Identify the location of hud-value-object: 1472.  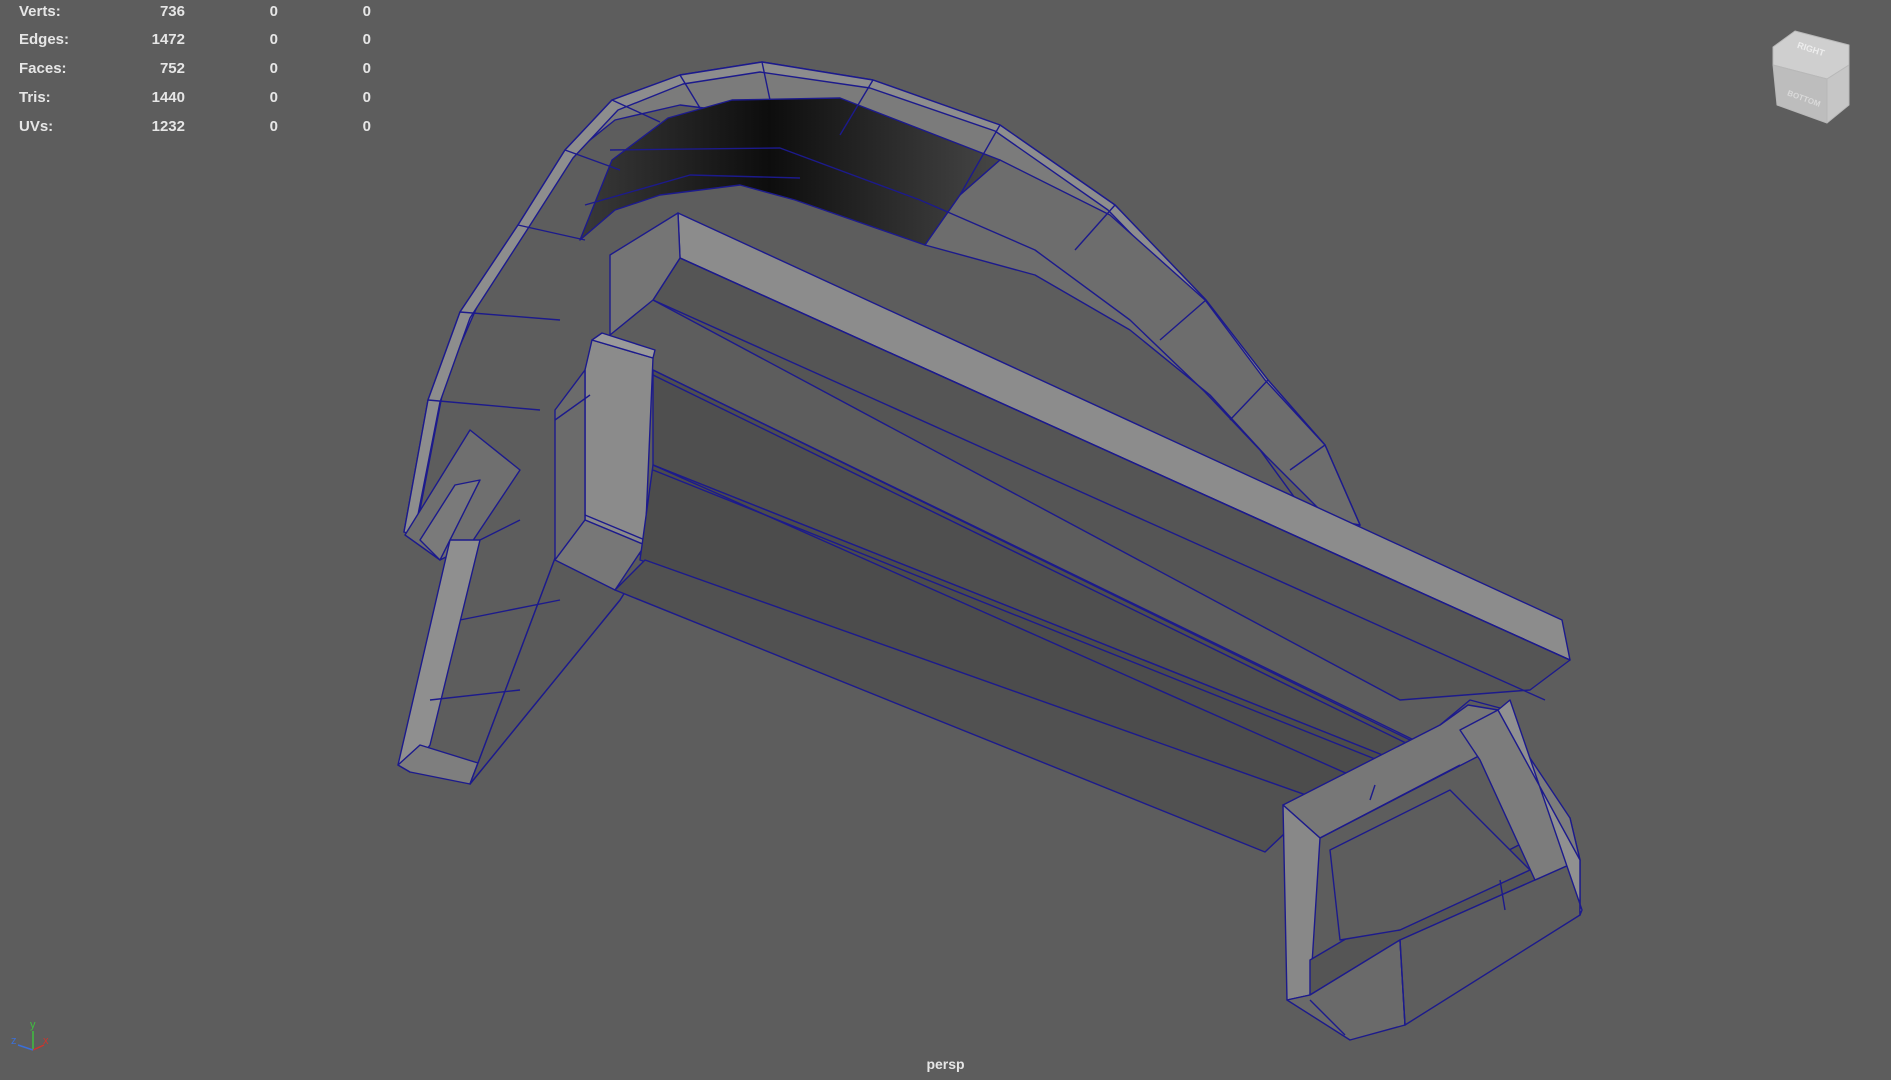
(168, 39).